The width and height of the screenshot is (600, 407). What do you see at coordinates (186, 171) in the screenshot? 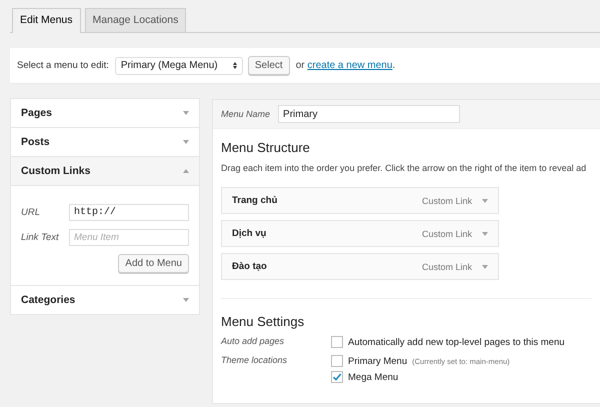
I see `collapse-arrow-icon` at bounding box center [186, 171].